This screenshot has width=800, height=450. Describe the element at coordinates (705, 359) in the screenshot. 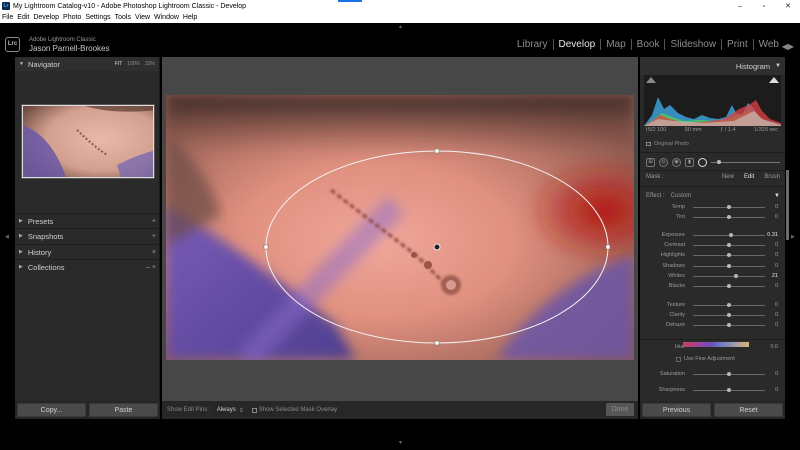

I see `fine-adjustment-toggle: Use Fine Adjustment` at that location.